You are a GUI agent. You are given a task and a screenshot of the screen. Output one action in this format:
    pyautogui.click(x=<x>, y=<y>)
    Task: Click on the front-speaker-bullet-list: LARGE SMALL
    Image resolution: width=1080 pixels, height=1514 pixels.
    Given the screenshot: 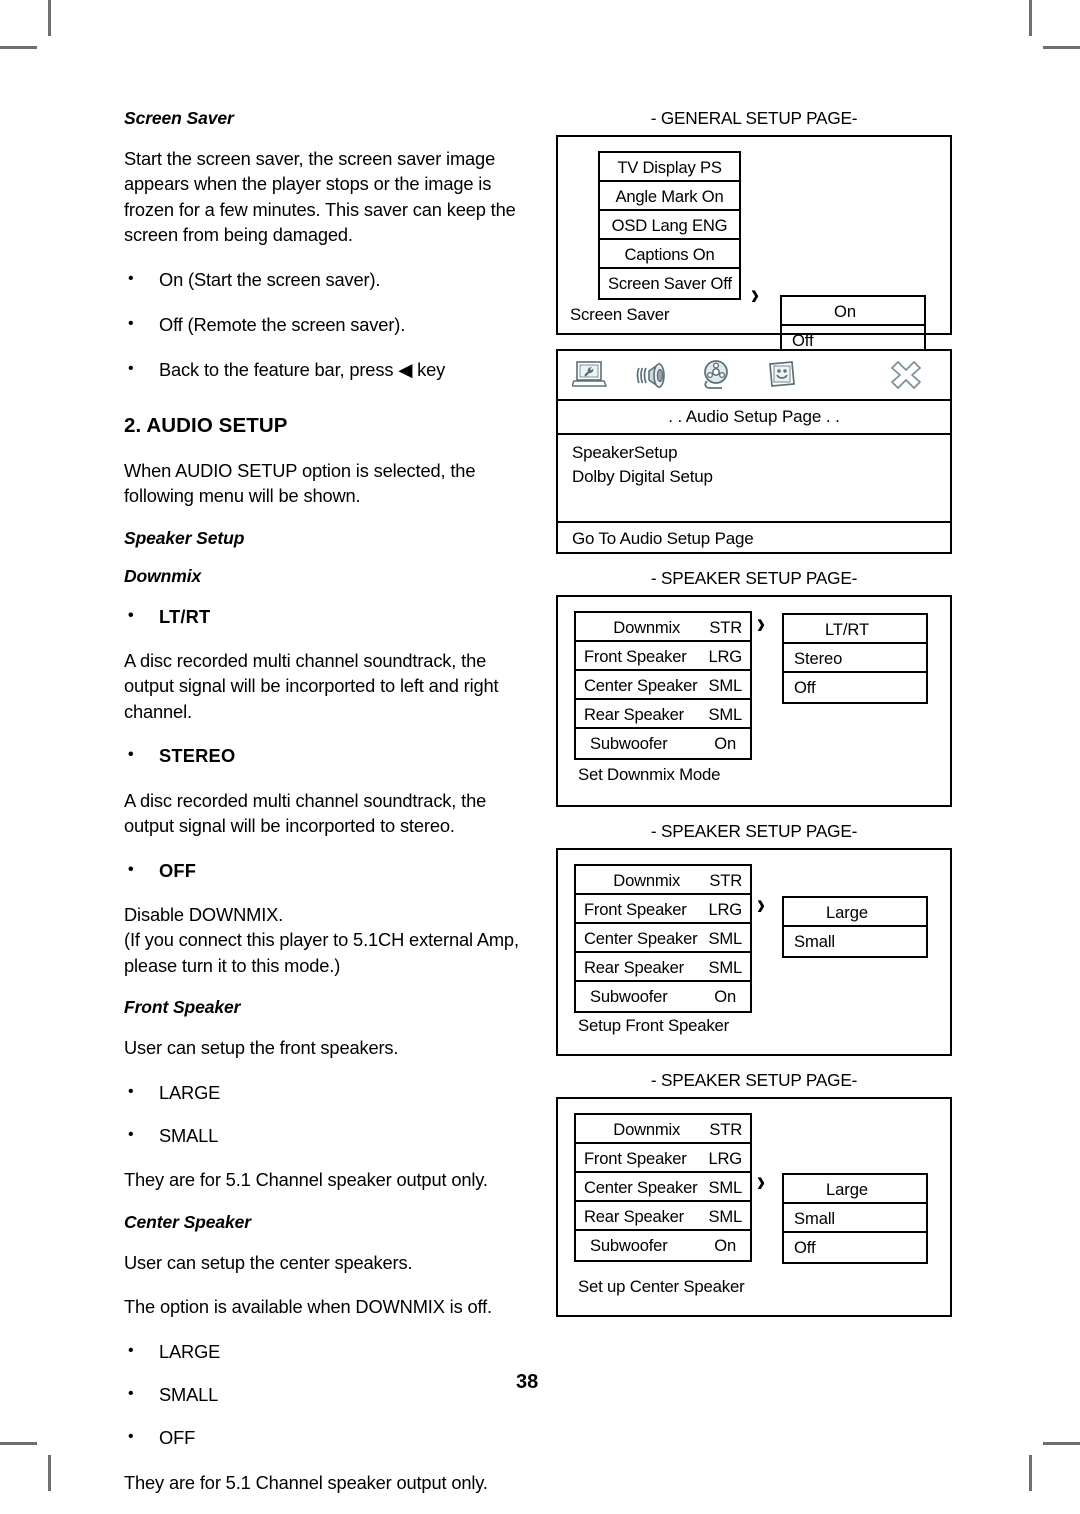 What is the action you would take?
    pyautogui.click(x=324, y=1114)
    